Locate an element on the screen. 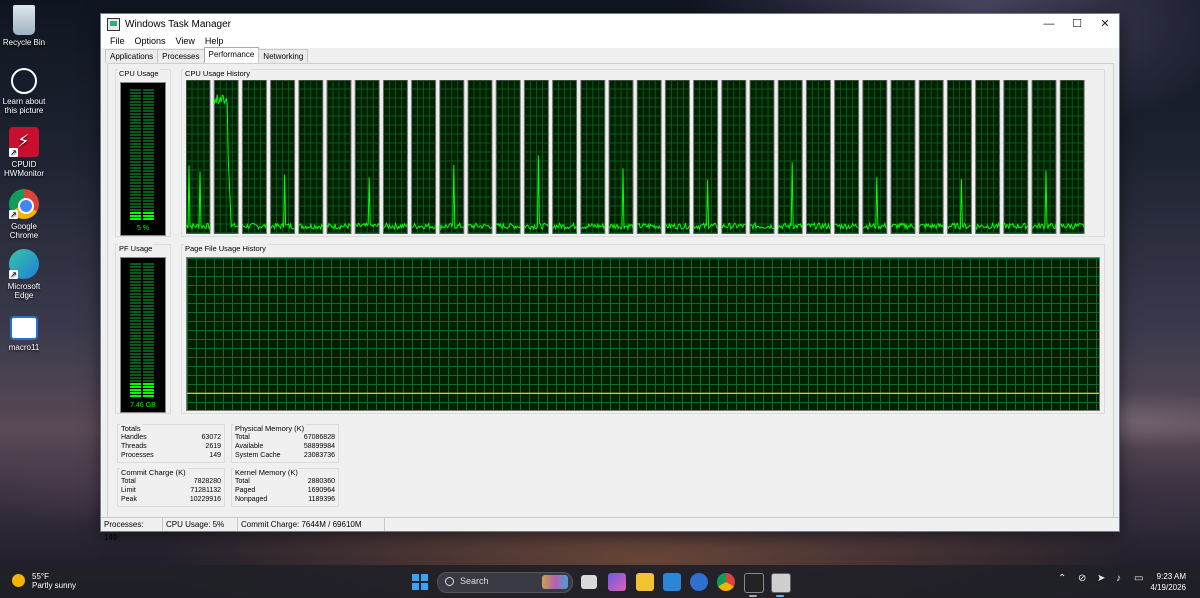  stat-key: Total is located at coordinates (242, 437).